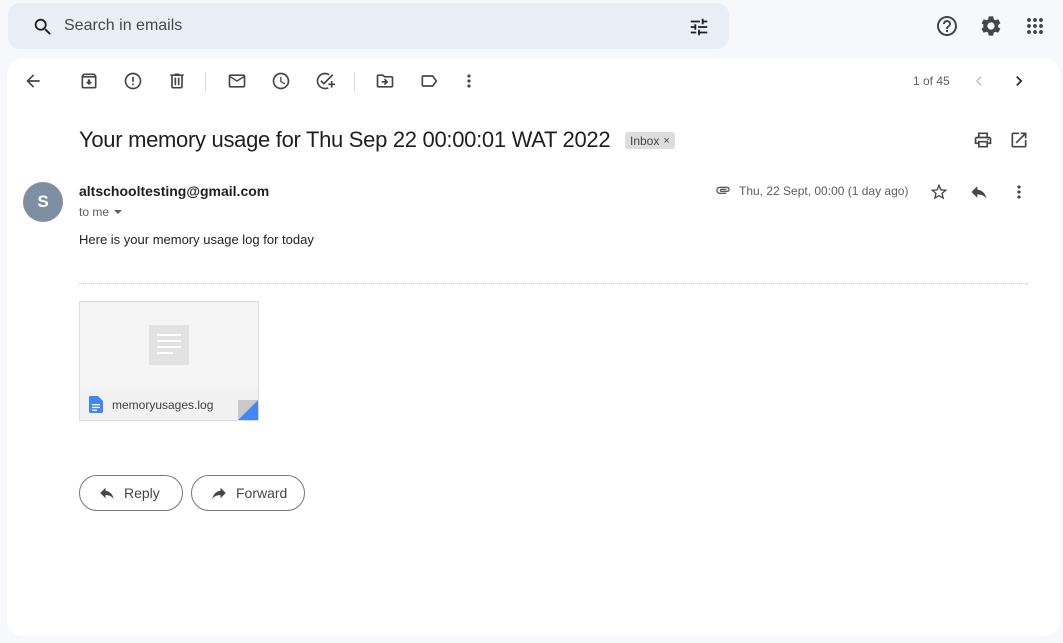 This screenshot has height=643, width=1063. Describe the element at coordinates (1035, 26) in the screenshot. I see `apps-grid-icon` at that location.